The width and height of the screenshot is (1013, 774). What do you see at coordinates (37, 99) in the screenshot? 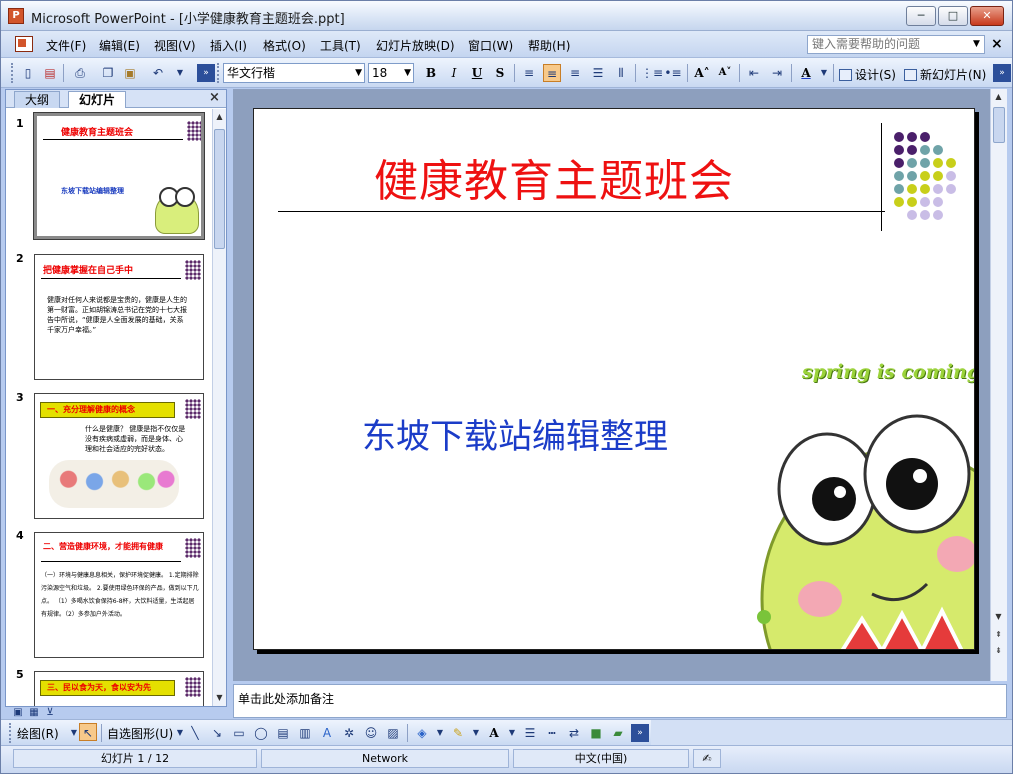
I see `tab-outline: 大纲` at bounding box center [37, 99].